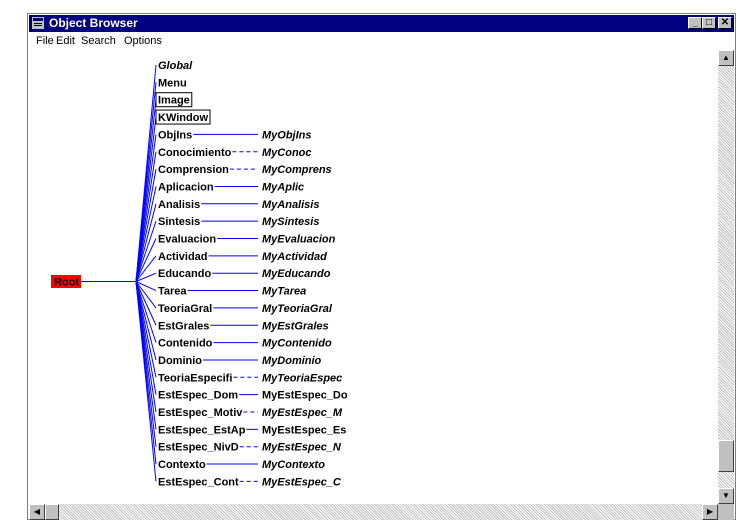  What do you see at coordinates (726, 456) in the screenshot?
I see `vertical-scroll-thumb` at bounding box center [726, 456].